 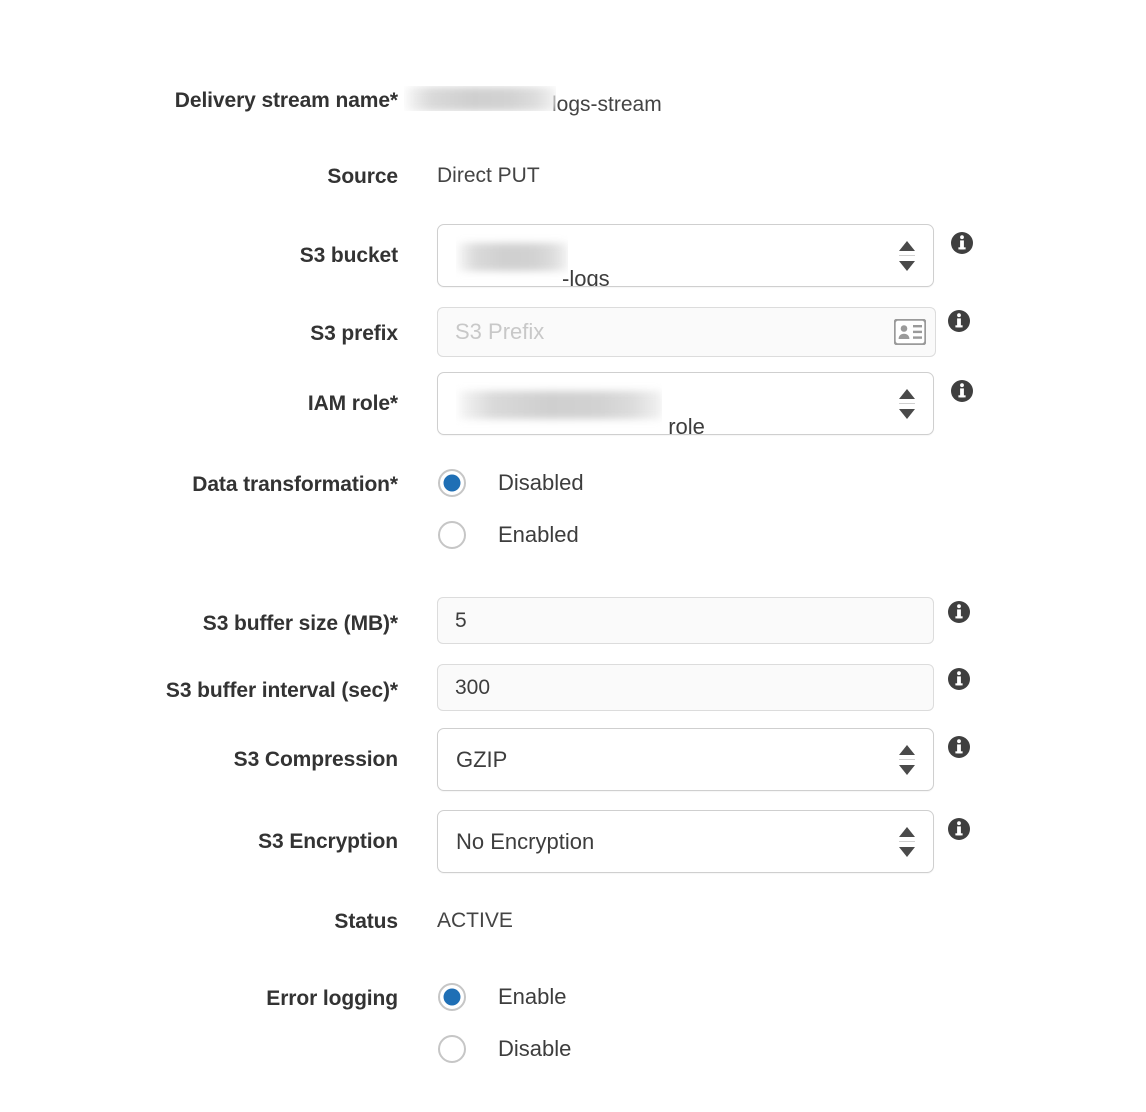 I want to click on radio-data-transformation-disabled, so click(x=452, y=483).